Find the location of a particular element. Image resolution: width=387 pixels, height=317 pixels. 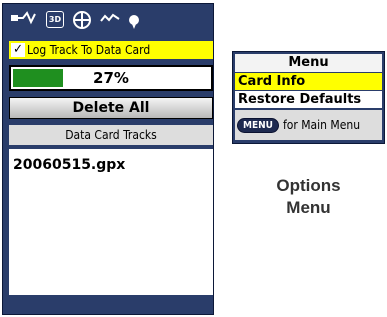

waypoint-icon is located at coordinates (134, 21).